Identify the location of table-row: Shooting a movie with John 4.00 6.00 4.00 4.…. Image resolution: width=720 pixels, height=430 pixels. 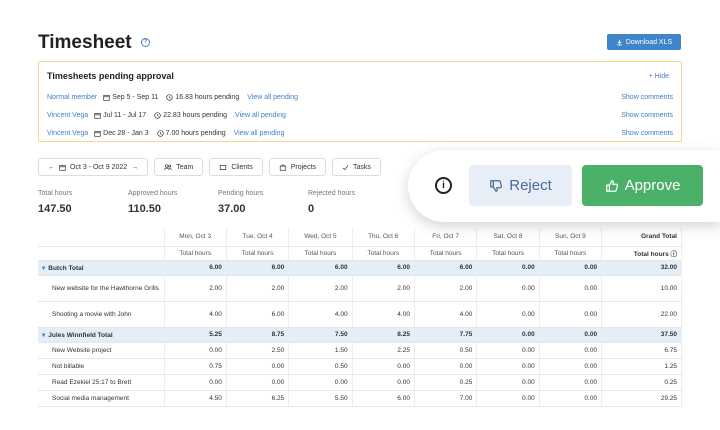
(360, 314).